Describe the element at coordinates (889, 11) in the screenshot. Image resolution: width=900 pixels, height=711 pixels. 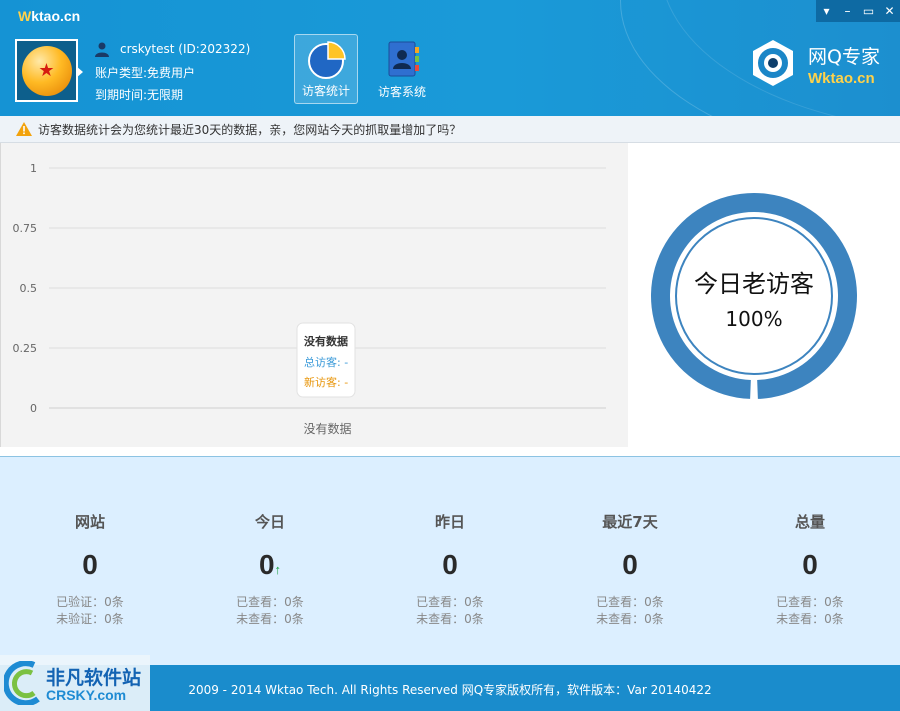
I see `close-icon: ✕` at that location.